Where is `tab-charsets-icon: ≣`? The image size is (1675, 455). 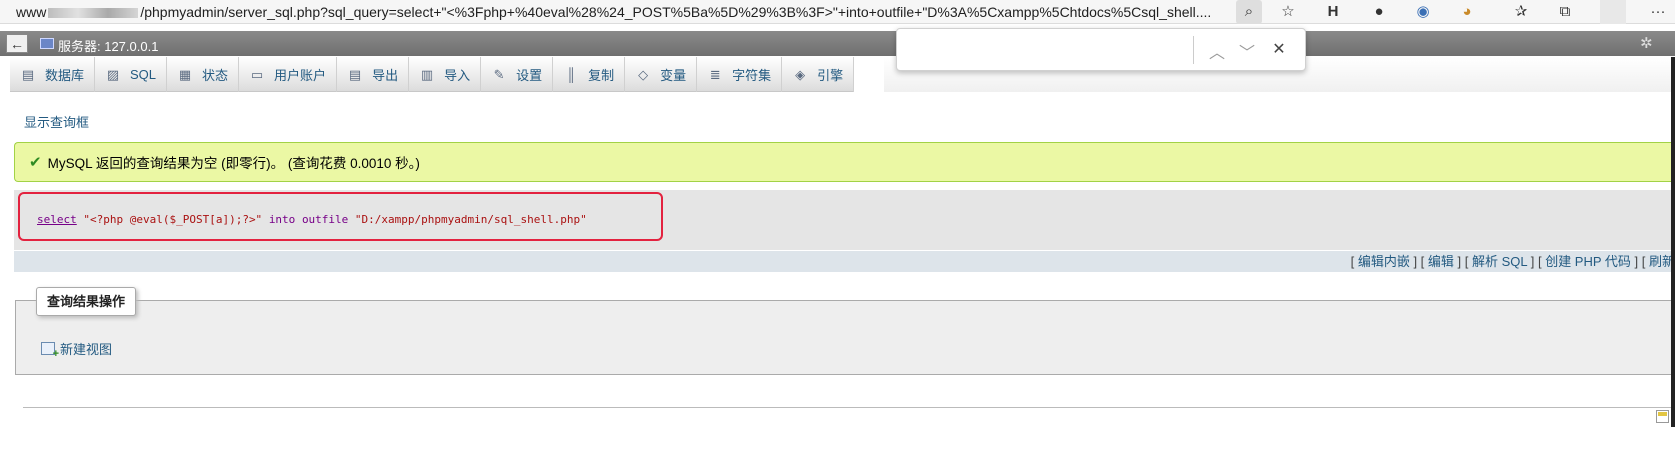
tab-charsets-icon: ≣ is located at coordinates (715, 74).